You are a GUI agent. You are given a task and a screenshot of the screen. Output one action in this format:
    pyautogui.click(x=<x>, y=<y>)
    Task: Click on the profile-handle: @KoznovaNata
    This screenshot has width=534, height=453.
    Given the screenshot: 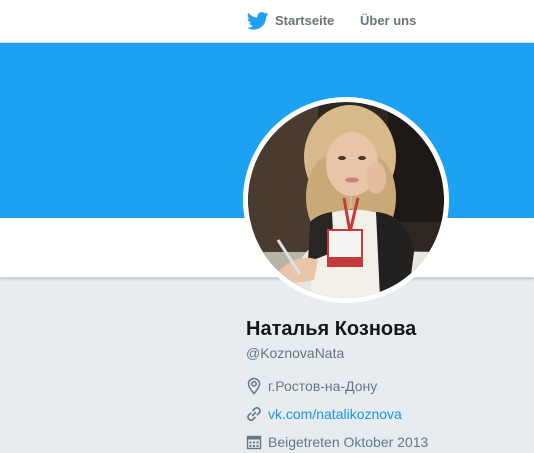 What is the action you would take?
    pyautogui.click(x=295, y=353)
    